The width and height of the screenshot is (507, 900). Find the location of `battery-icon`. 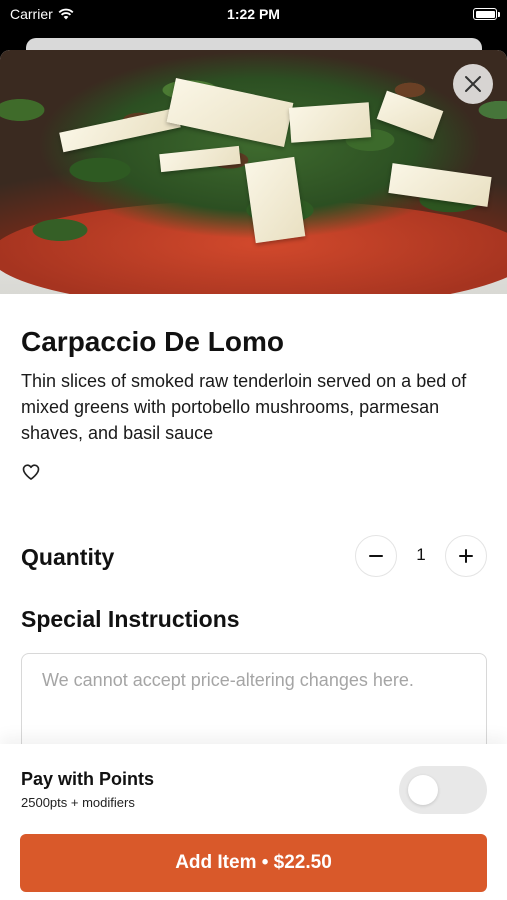

battery-icon is located at coordinates (486, 14).